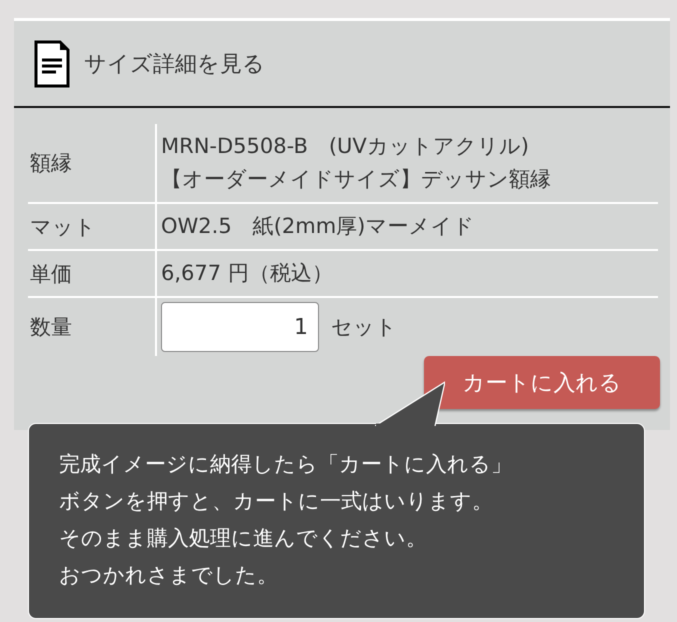  Describe the element at coordinates (542, 382) in the screenshot. I see `add-to-cart-button: カートに入れる` at that location.